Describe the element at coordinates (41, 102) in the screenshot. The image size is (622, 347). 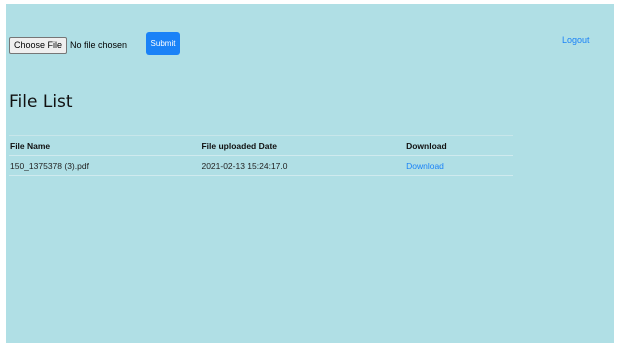
I see `page-title: File List` at that location.